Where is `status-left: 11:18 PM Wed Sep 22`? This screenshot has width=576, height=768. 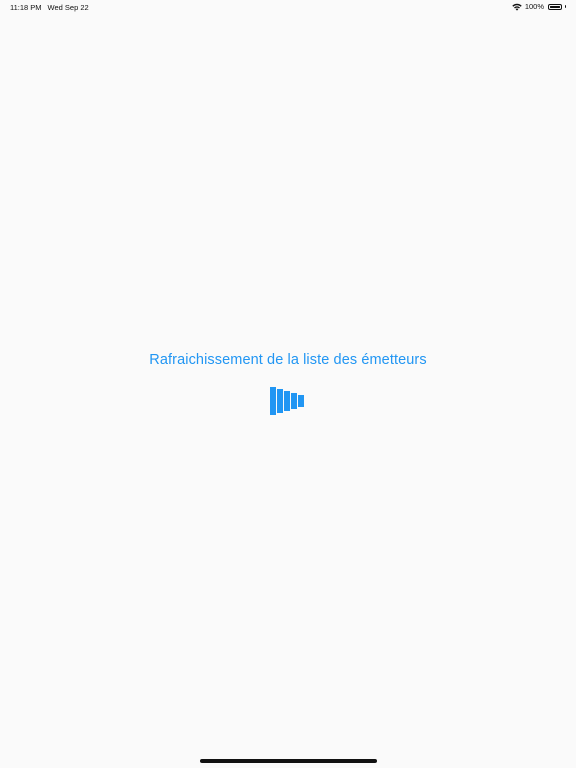
status-left: 11:18 PM Wed Sep 22 is located at coordinates (49, 7).